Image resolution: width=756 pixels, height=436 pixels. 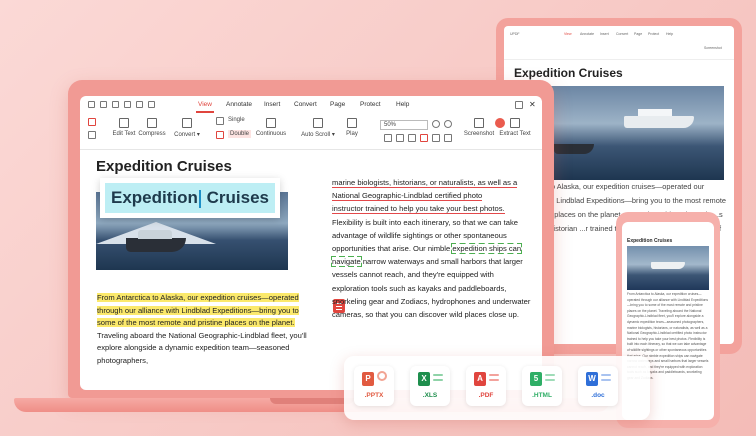 What do you see at coordinates (436, 124) in the screenshot?
I see `zoom-out-icon` at bounding box center [436, 124].